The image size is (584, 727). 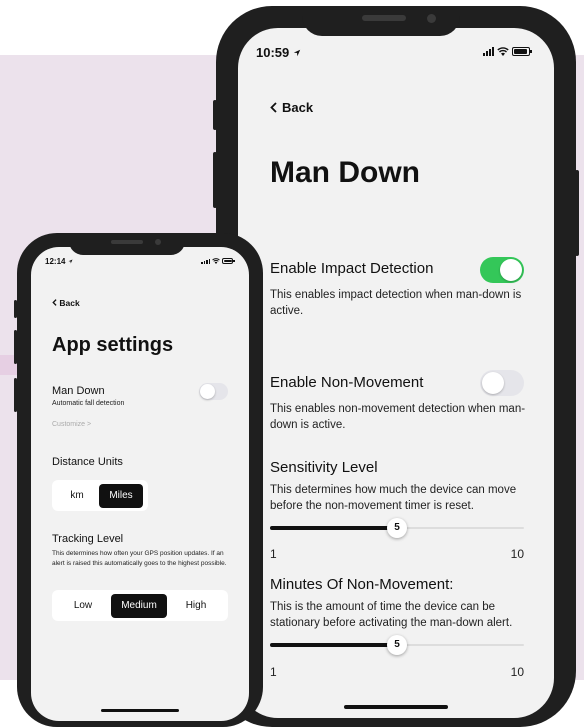 I want to click on distance-units-selector: km Miles, so click(x=100, y=495).